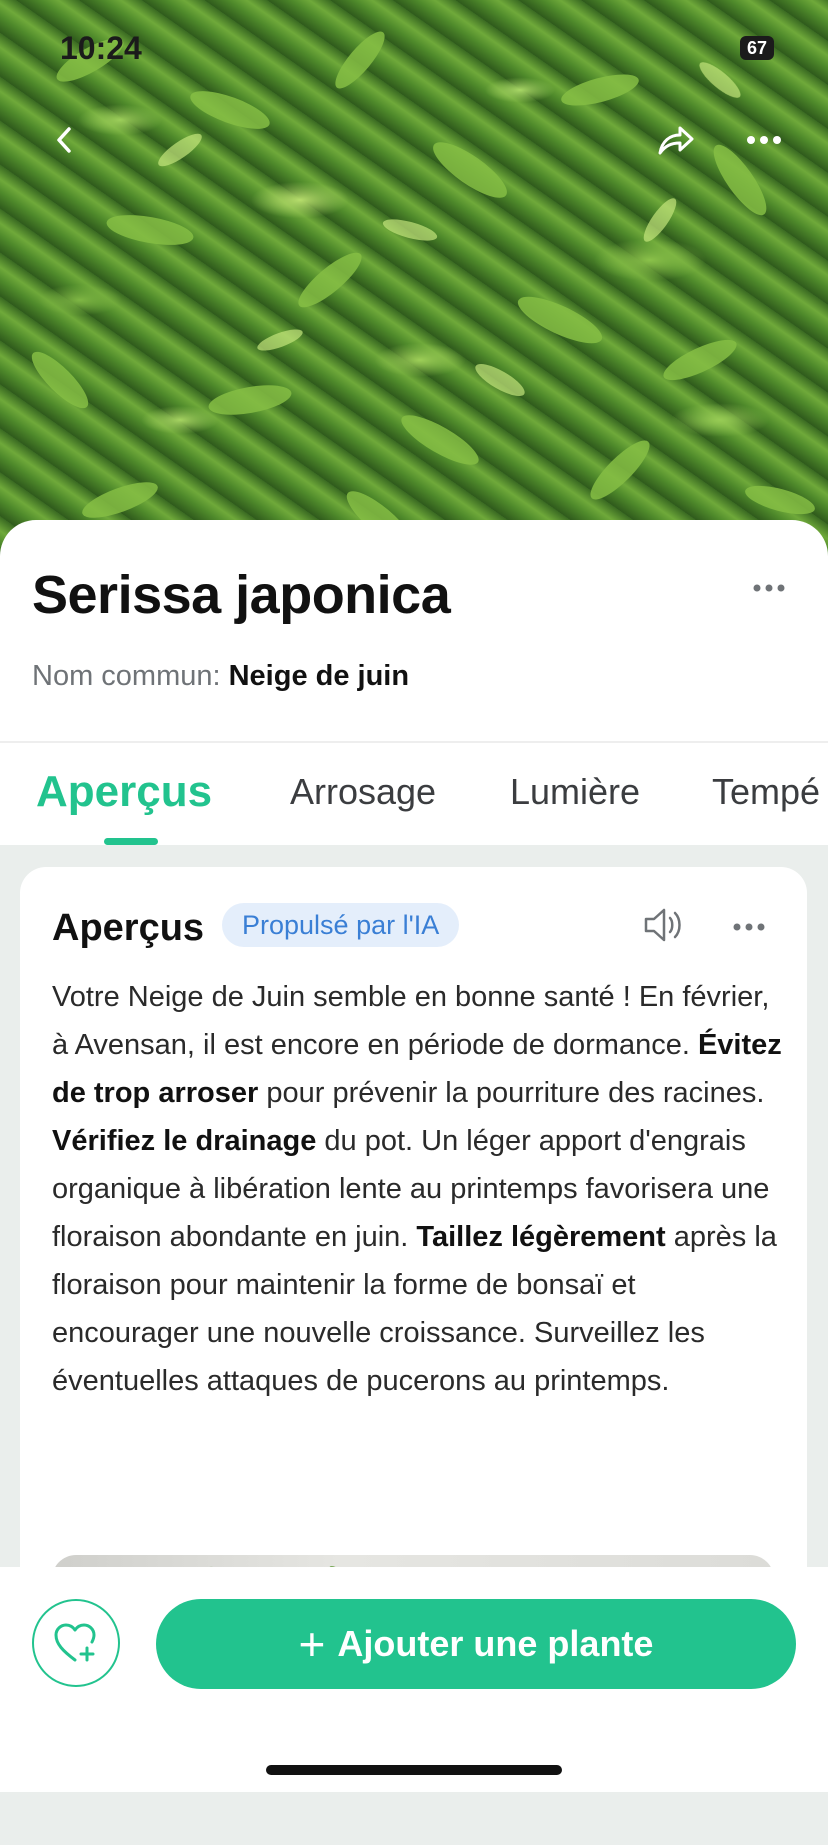 The width and height of the screenshot is (828, 1845). I want to click on status-bar: 10:24 67, so click(414, 48).